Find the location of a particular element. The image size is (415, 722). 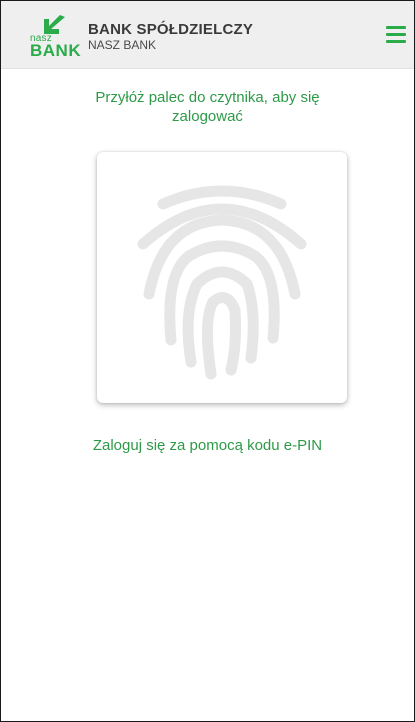

logo-big-text: BANK is located at coordinates (56, 50).